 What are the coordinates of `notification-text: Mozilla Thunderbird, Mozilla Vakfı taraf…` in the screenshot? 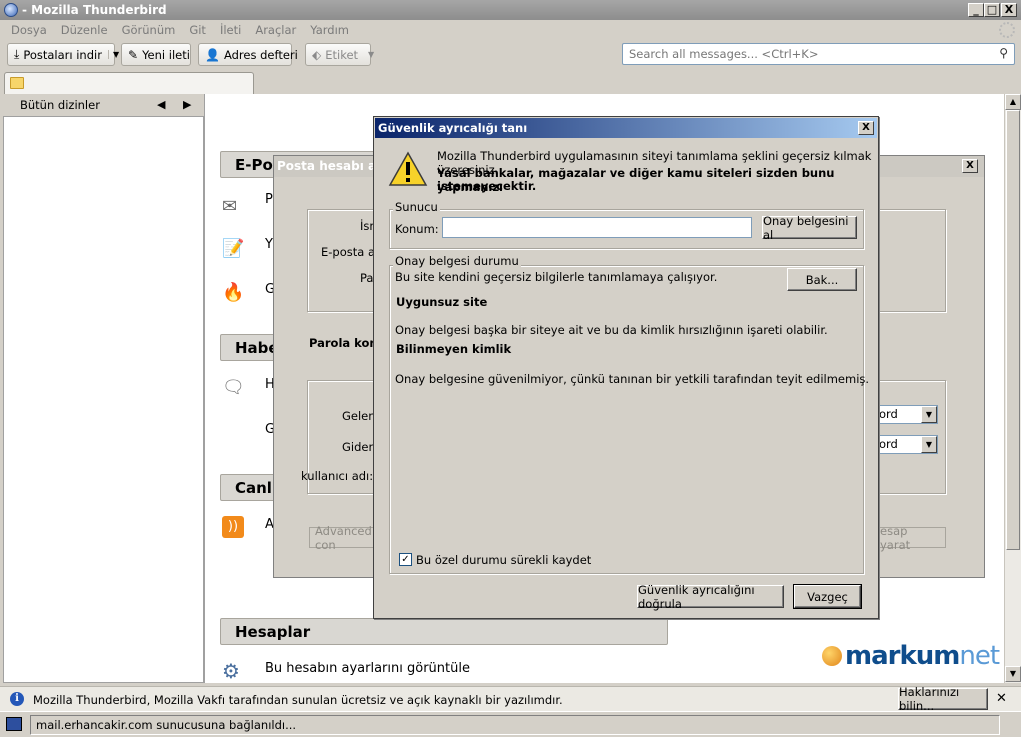 It's located at (298, 700).